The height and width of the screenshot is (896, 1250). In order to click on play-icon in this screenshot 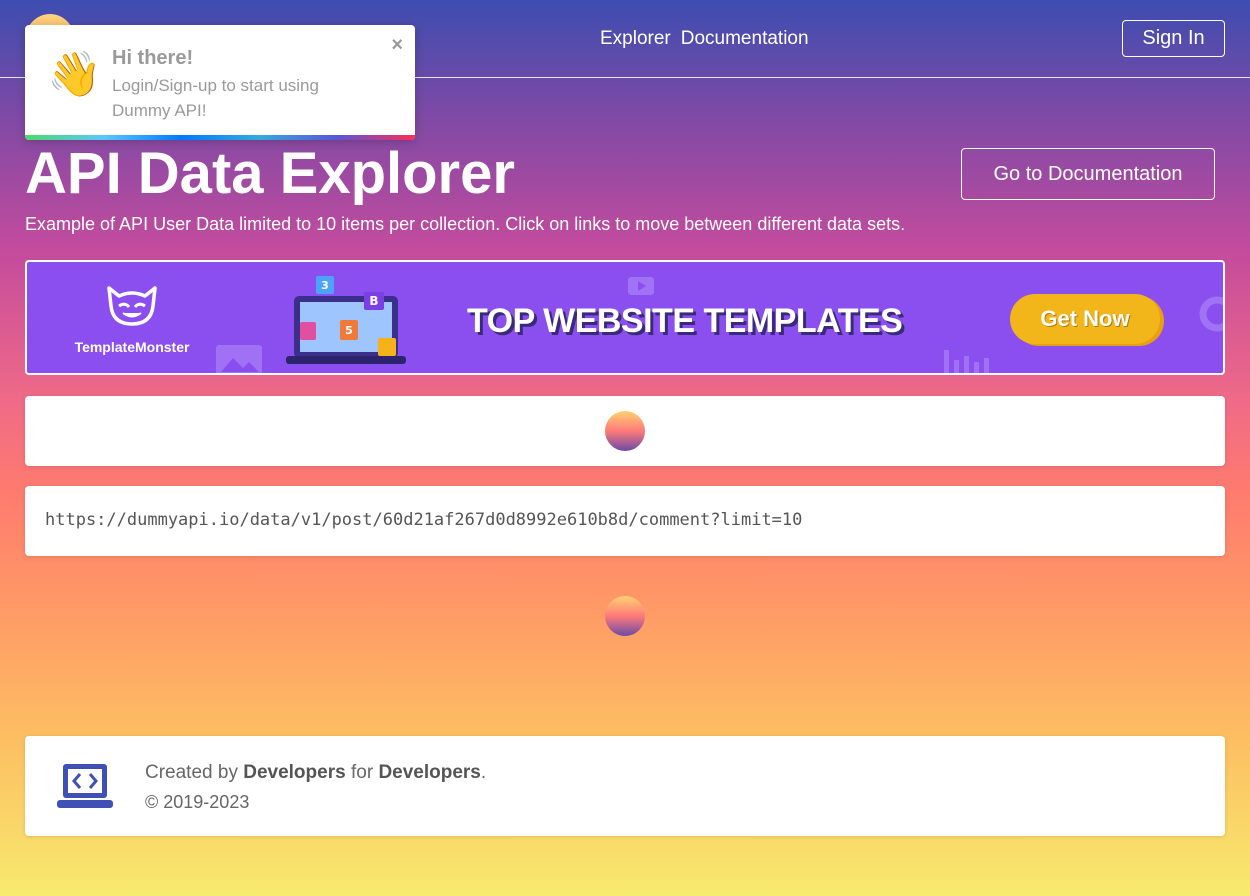, I will do `click(641, 286)`.